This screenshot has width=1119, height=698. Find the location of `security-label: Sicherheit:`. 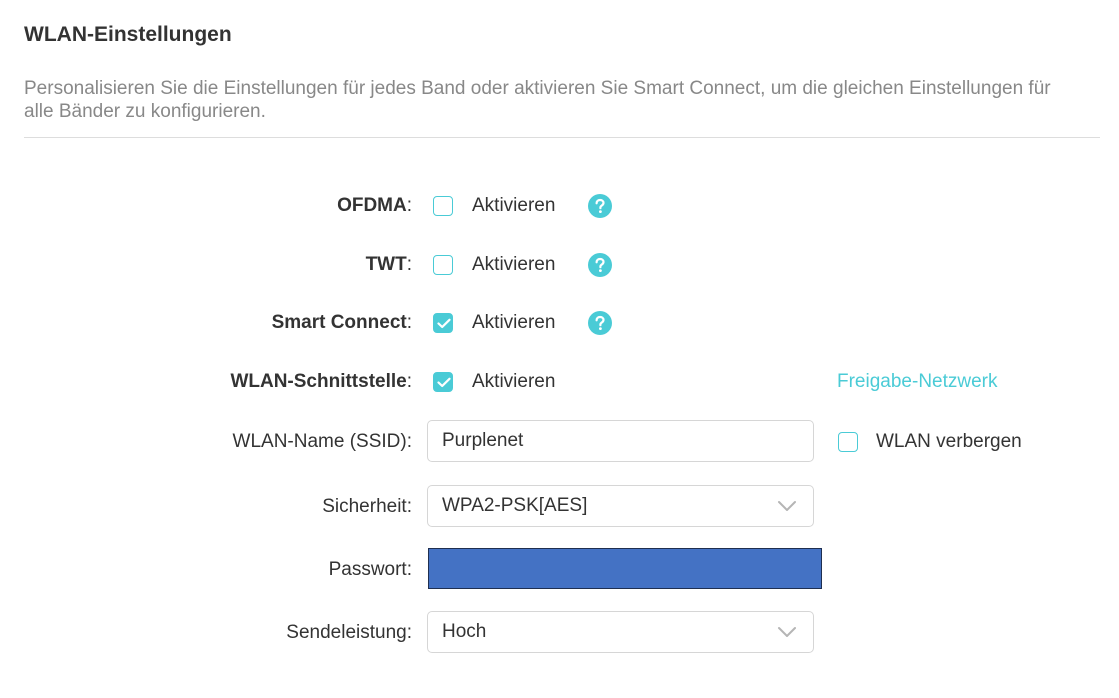

security-label: Sicherheit: is located at coordinates (367, 506).